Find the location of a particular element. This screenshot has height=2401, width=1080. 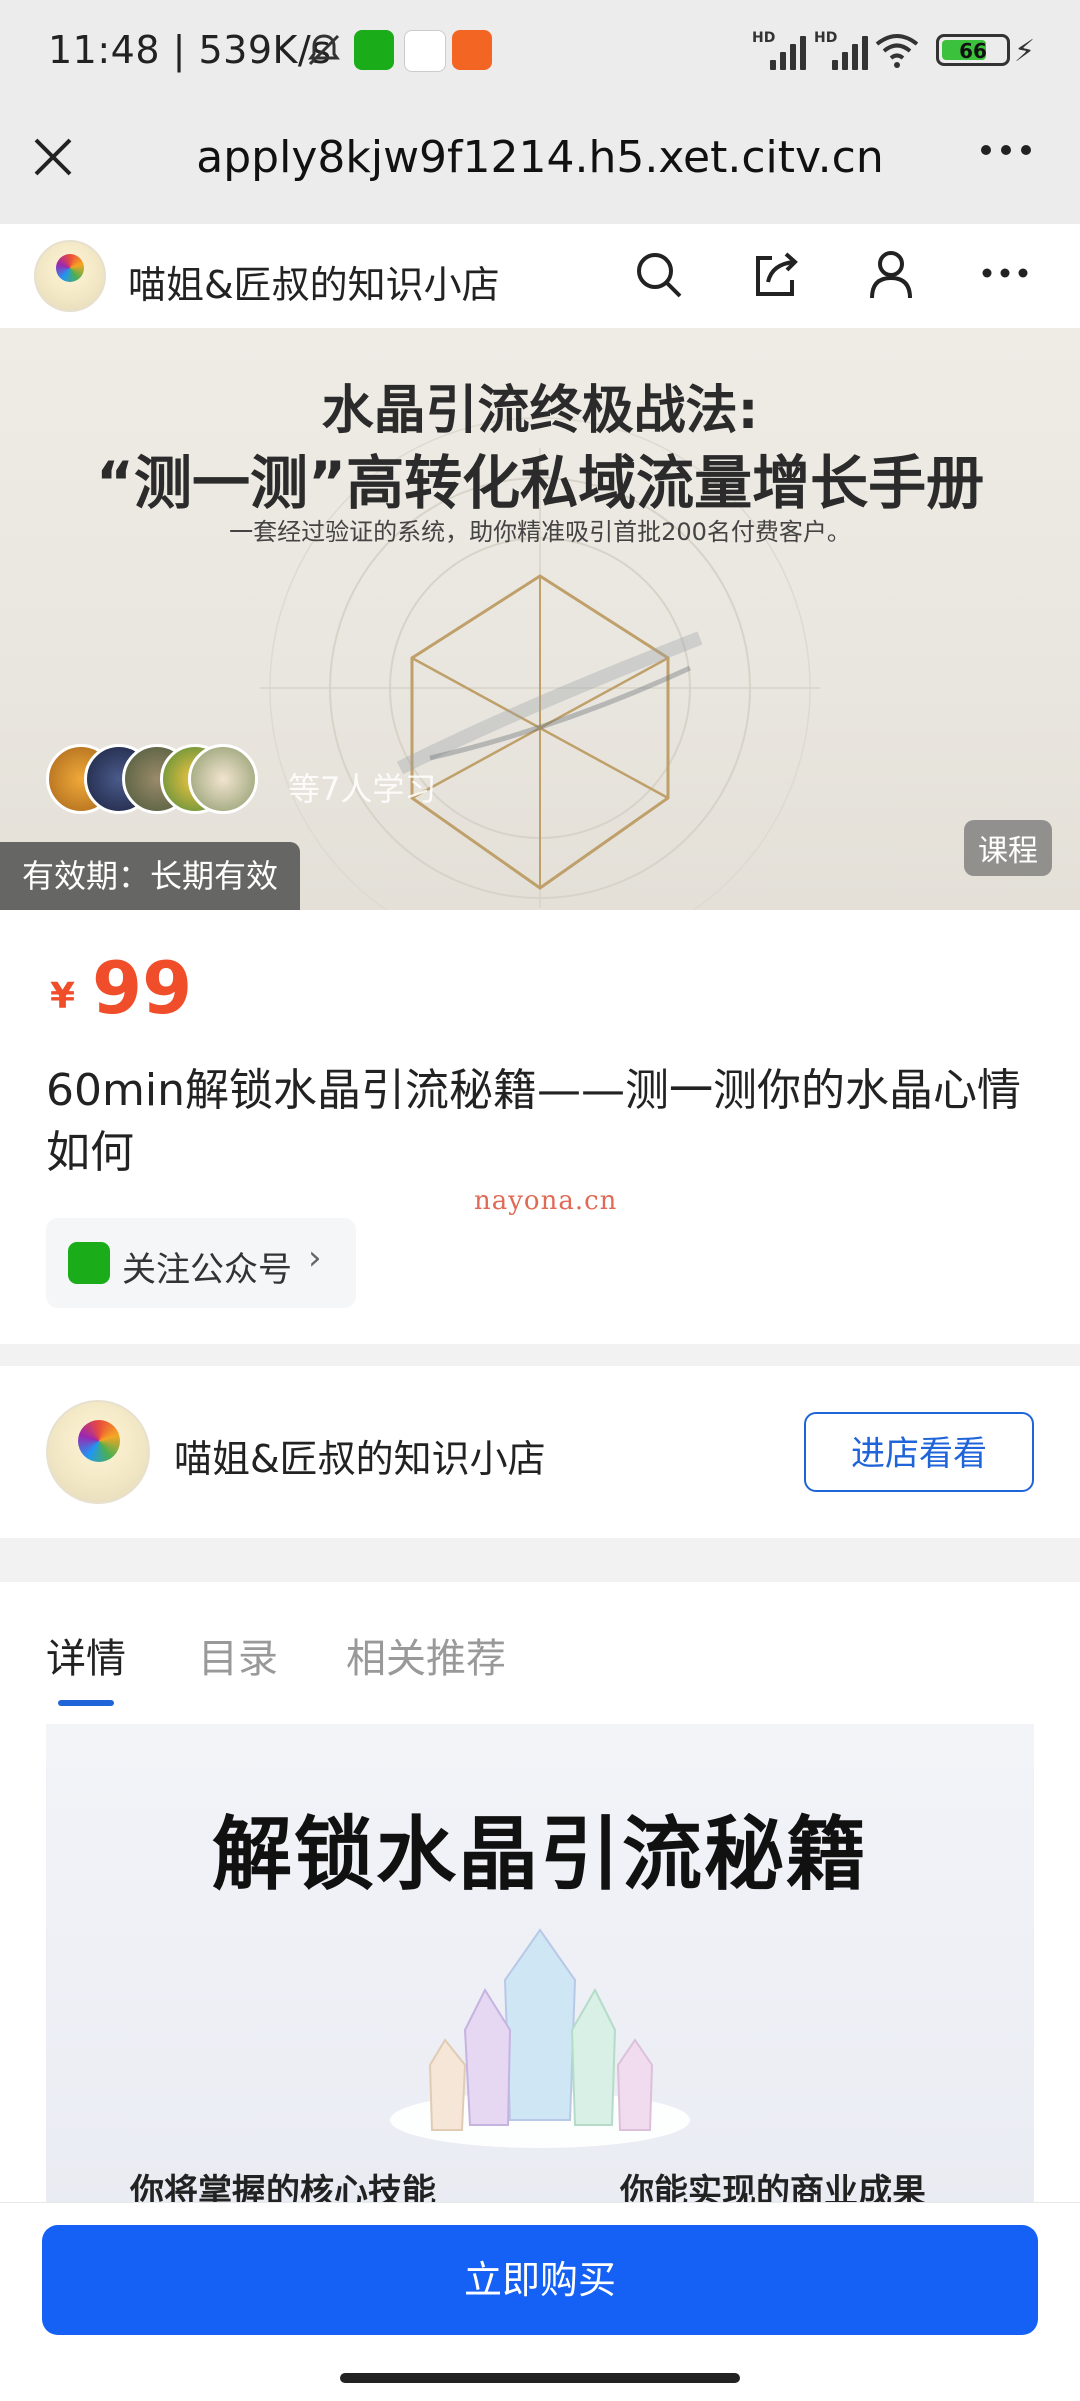

validity-badge: 有效期：长期有效 is located at coordinates (150, 876).